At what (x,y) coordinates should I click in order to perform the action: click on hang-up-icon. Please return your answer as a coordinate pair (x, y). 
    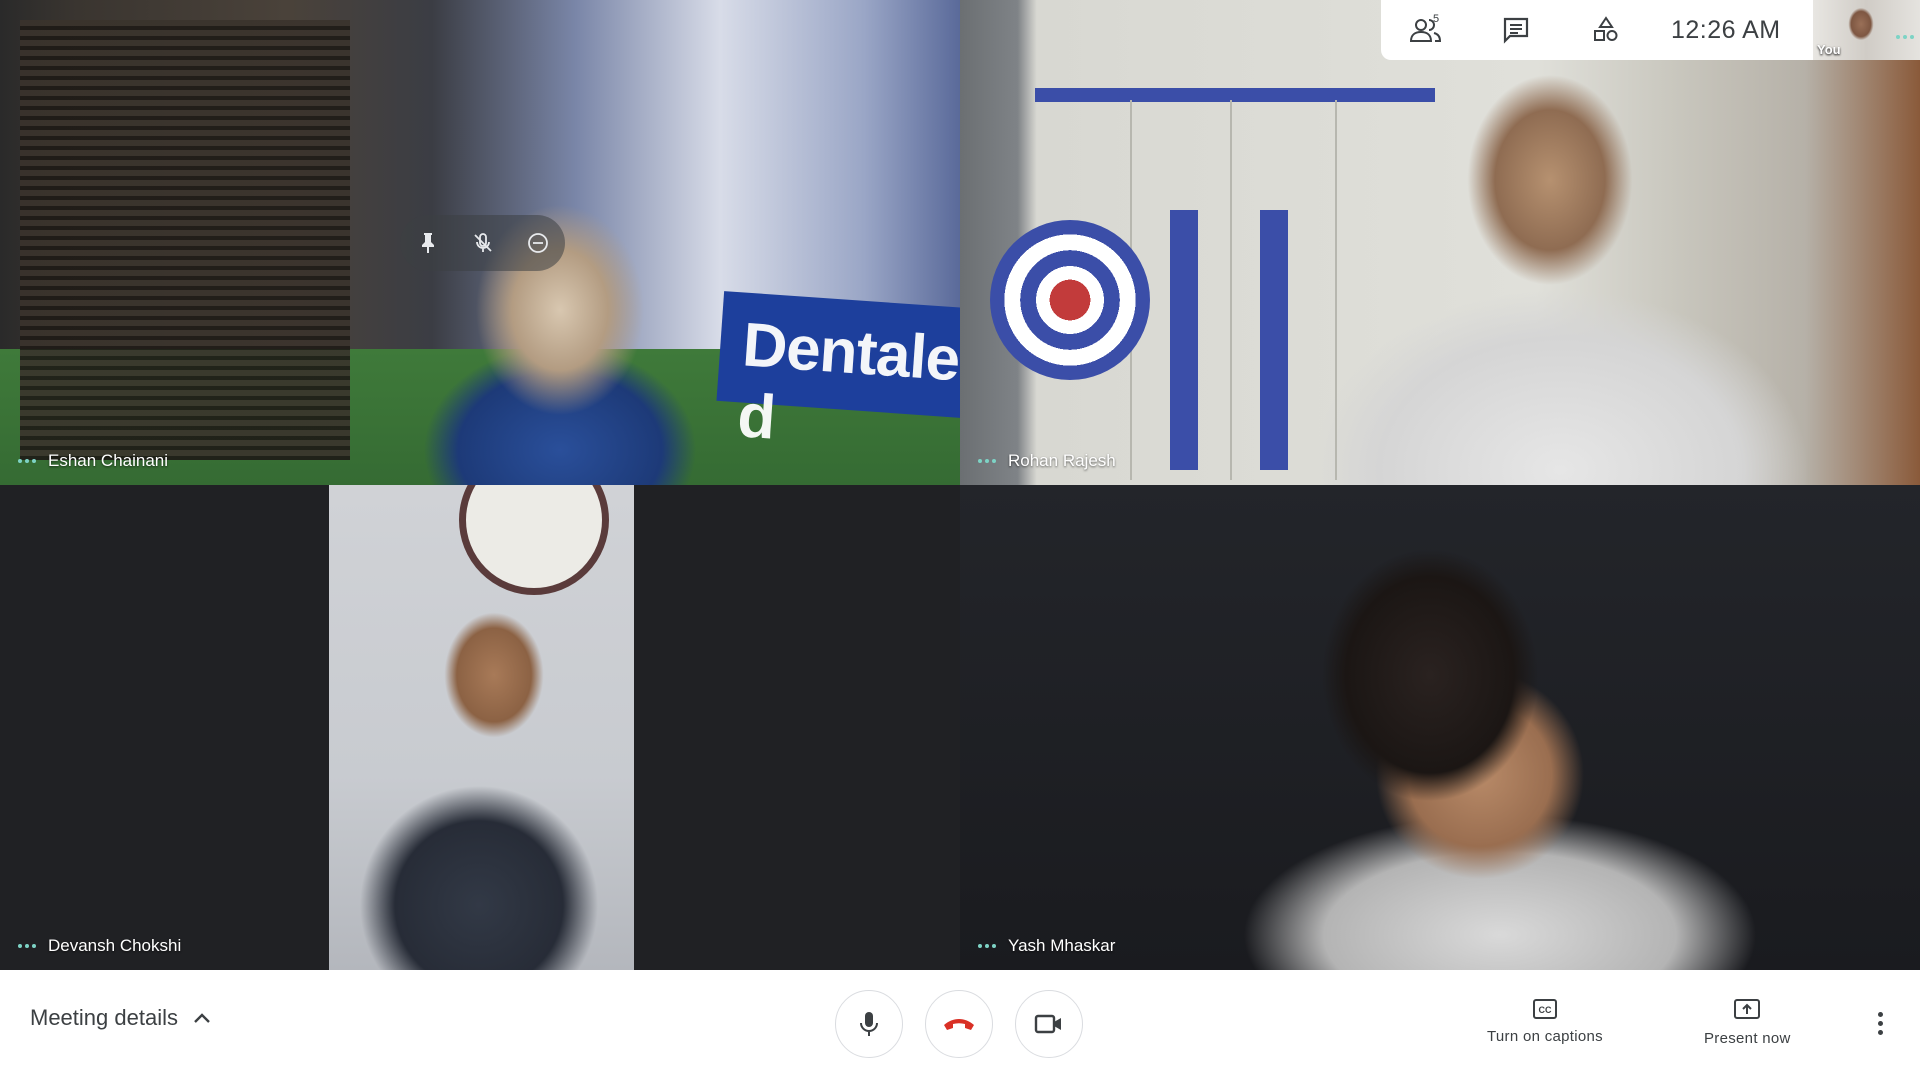
    Looking at the image, I should click on (959, 1024).